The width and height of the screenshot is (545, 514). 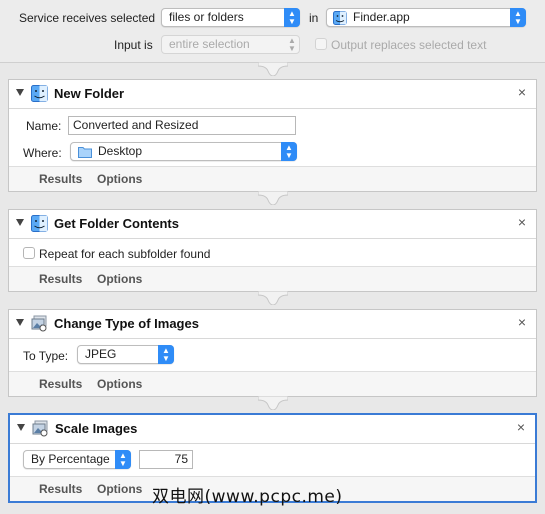 What do you see at coordinates (42, 153) in the screenshot?
I see `where-label: Where:` at bounding box center [42, 153].